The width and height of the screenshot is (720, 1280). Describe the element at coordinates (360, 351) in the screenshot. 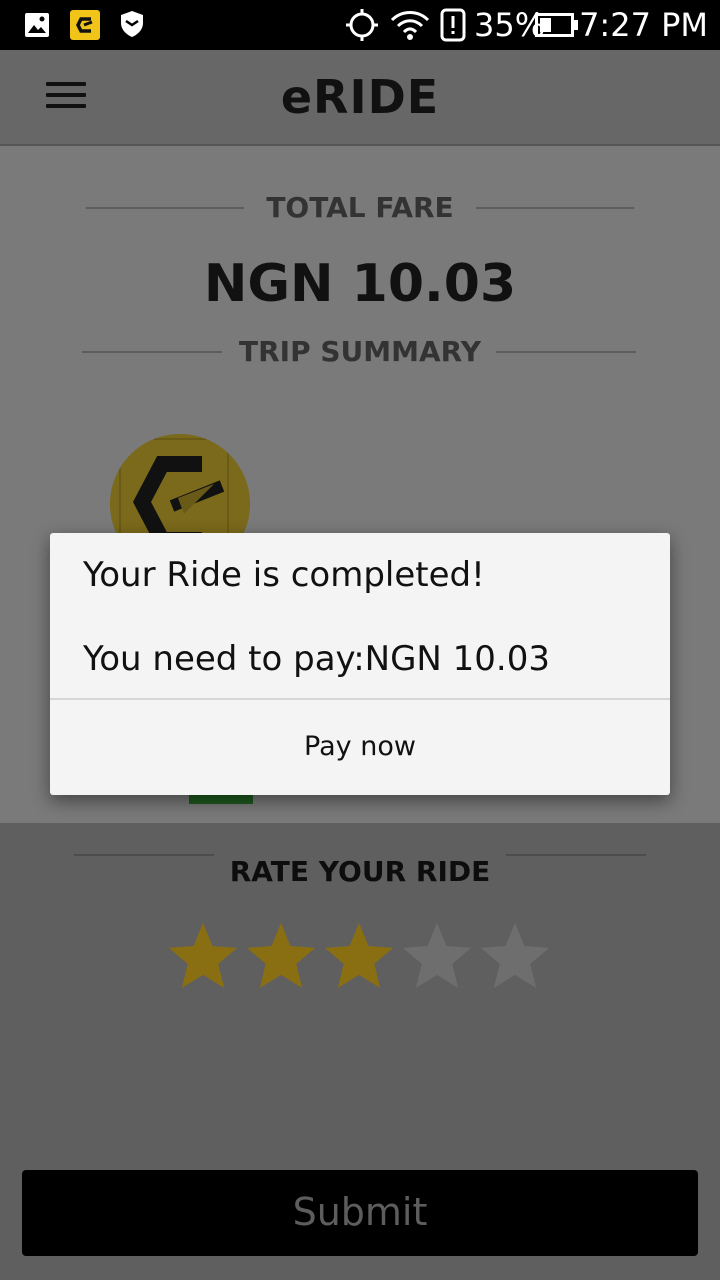

I see `trip-summary-label: TRIP SUMMARY` at that location.